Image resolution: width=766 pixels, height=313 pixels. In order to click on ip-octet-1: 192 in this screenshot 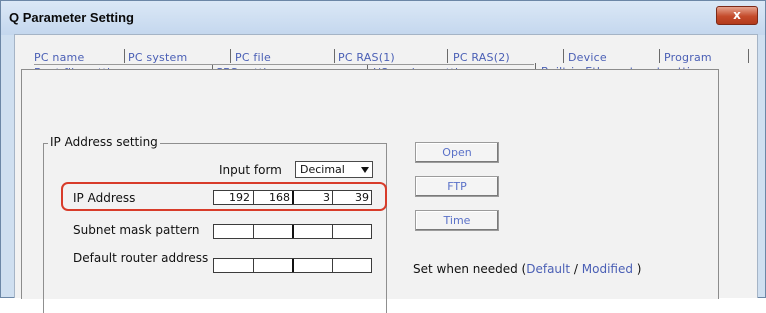, I will do `click(233, 197)`.